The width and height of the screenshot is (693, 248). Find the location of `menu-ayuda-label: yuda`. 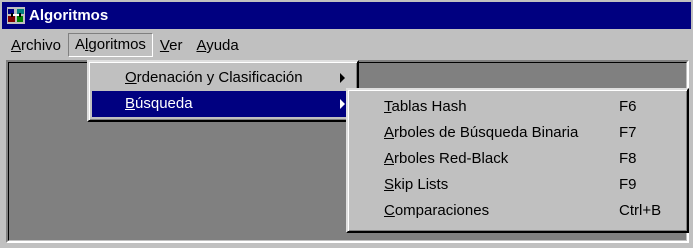

menu-ayuda-label: yuda is located at coordinates (222, 45).